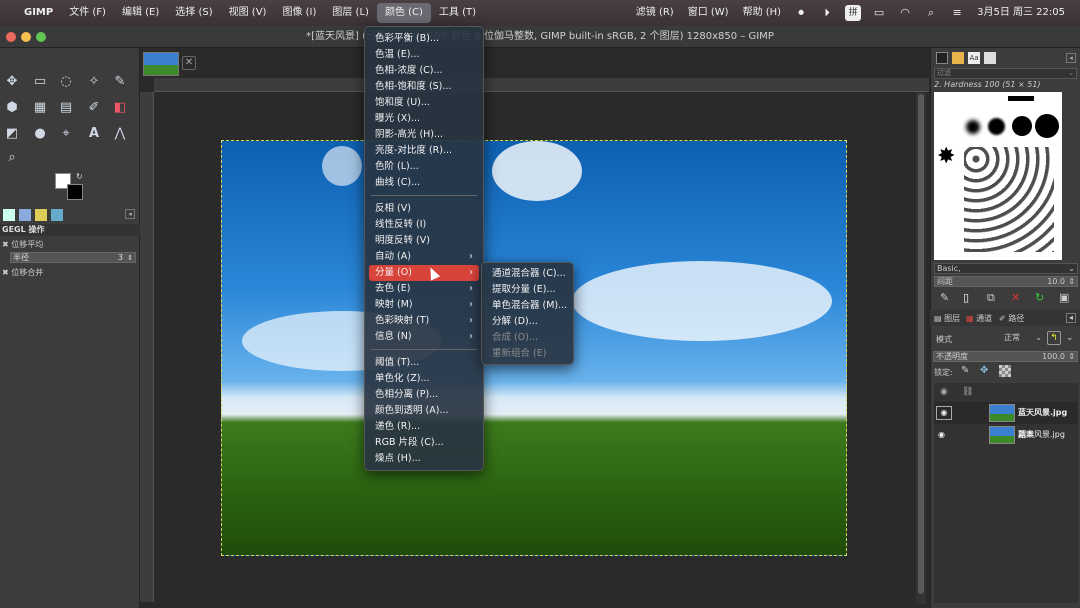  I want to click on menu-help: 帮助 (H), so click(762, 13).